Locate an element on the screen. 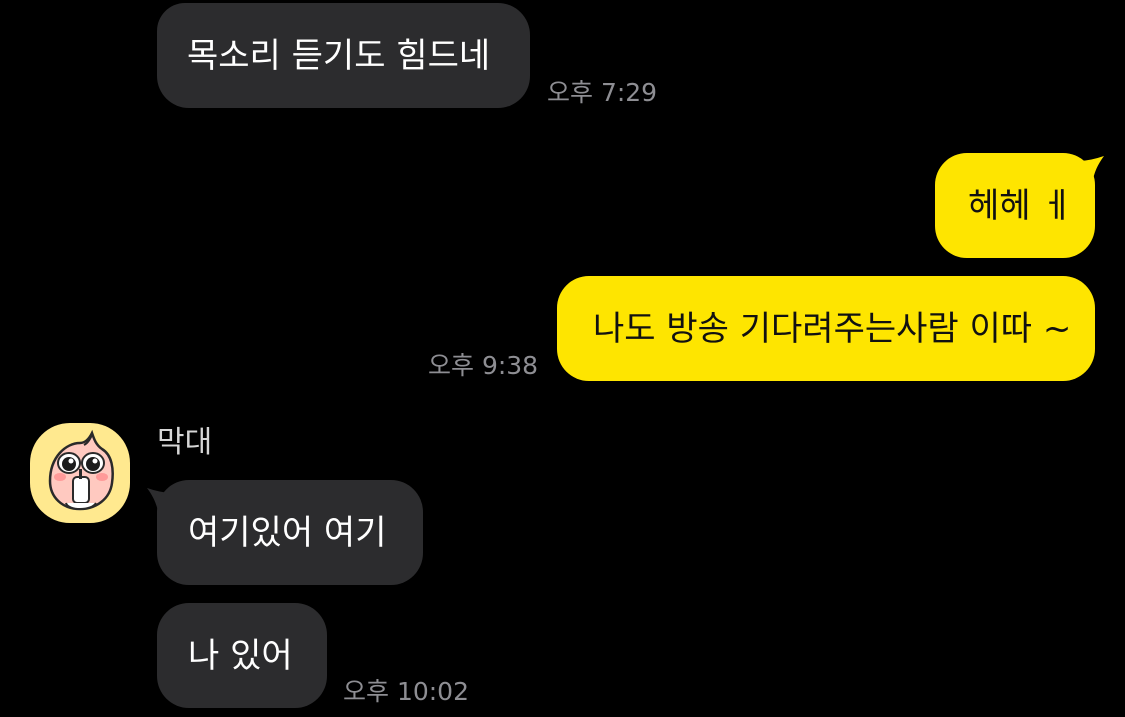 This screenshot has height=717, width=1125. message-text: 나 있어 is located at coordinates (240, 655).